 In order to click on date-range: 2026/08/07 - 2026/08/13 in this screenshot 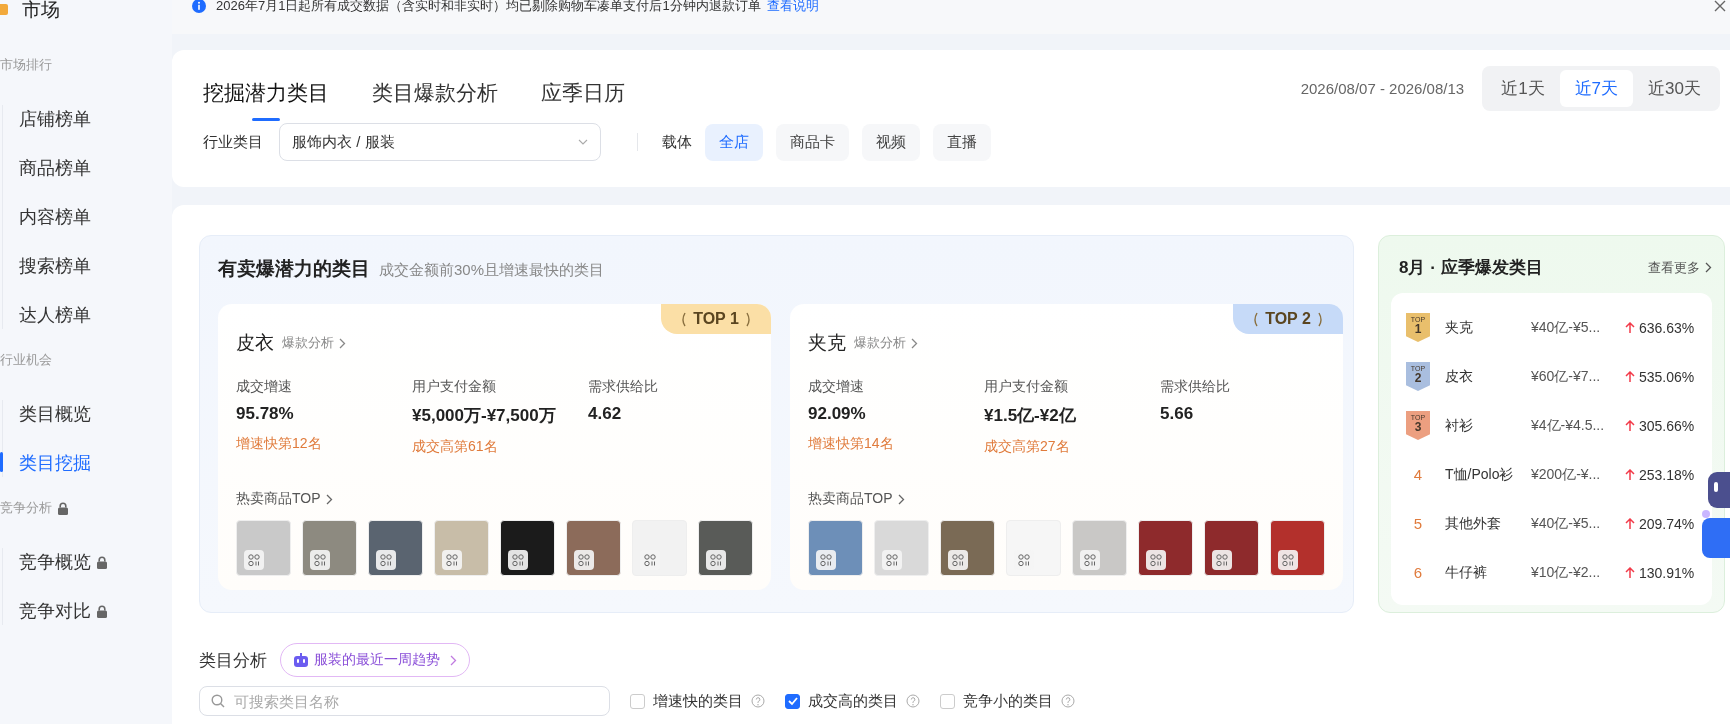, I will do `click(1382, 88)`.